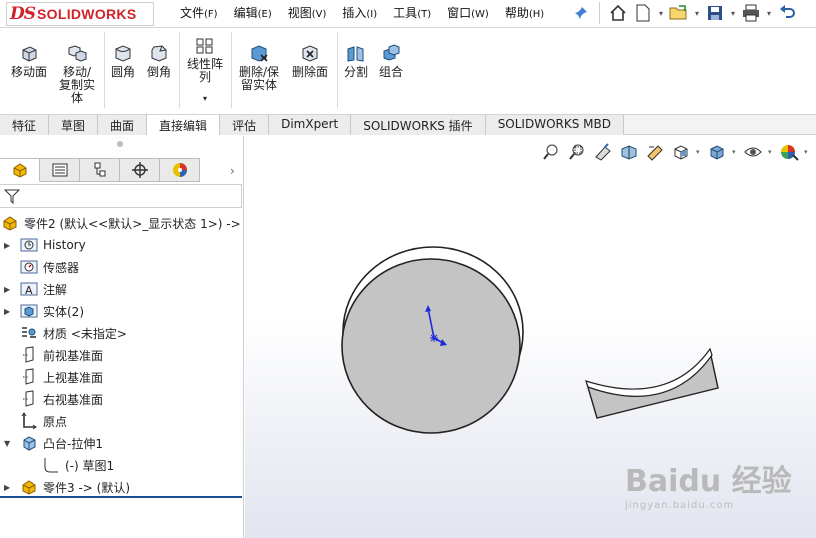  I want to click on tab-mbd: SOLIDWORKS MBD, so click(554, 125).